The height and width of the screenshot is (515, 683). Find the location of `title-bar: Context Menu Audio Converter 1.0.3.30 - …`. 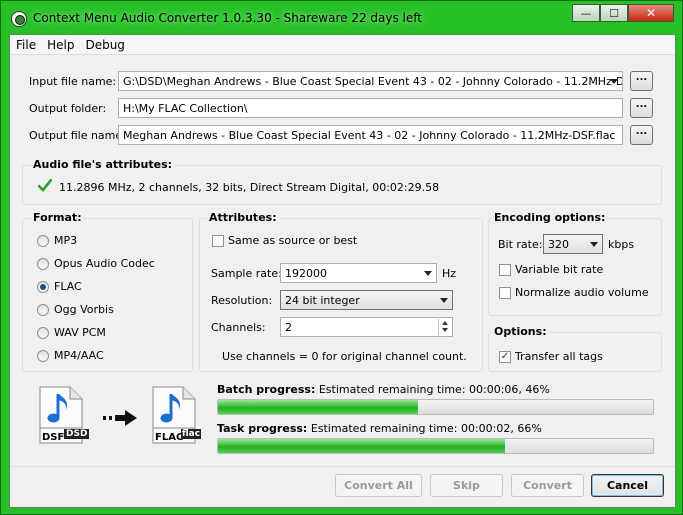

title-bar: Context Menu Audio Converter 1.0.3.30 - … is located at coordinates (341, 17).